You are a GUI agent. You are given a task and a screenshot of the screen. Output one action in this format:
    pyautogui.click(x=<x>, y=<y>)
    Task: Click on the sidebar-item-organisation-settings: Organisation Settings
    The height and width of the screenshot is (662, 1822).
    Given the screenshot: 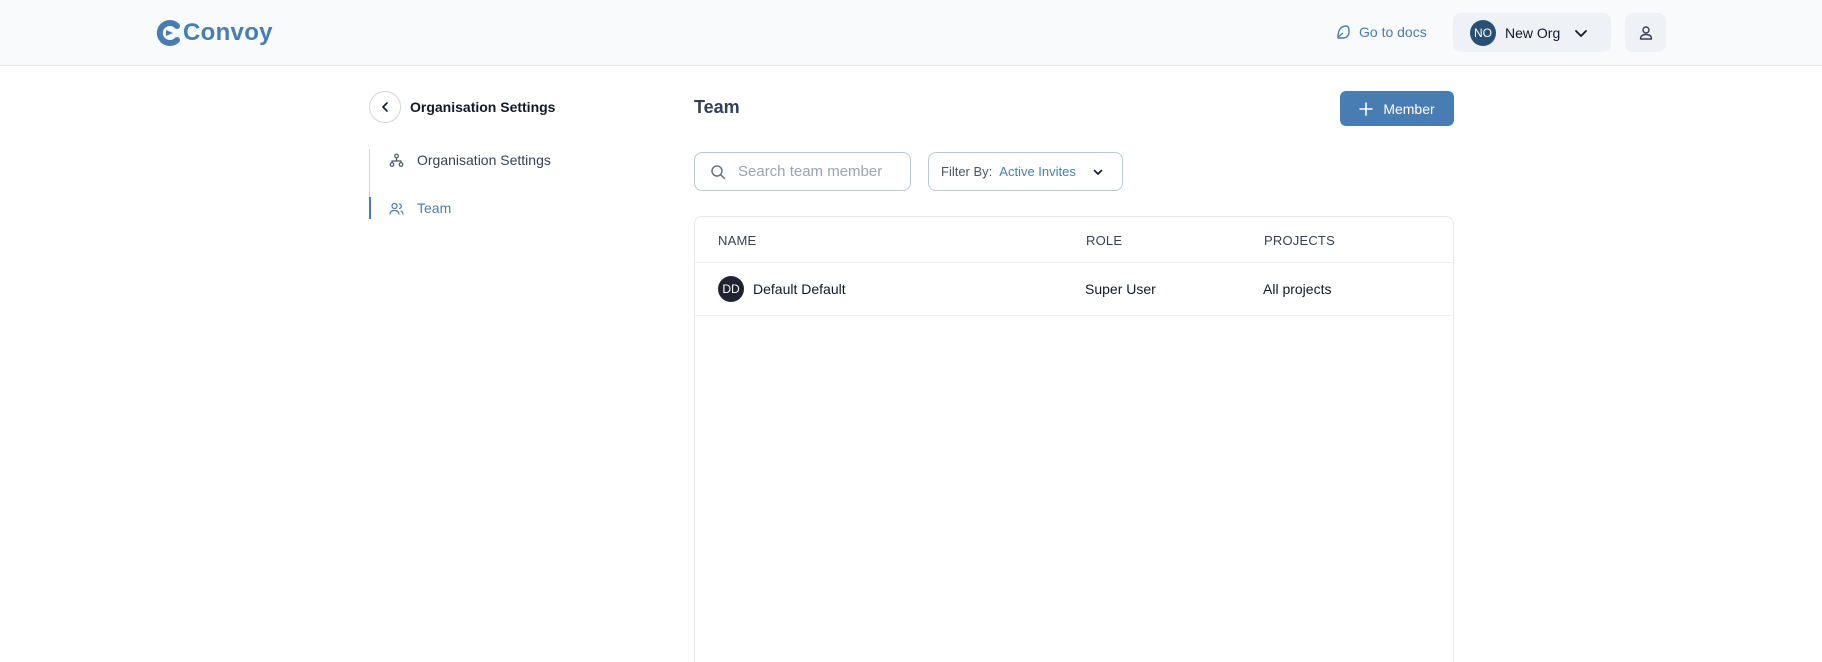 What is the action you would take?
    pyautogui.click(x=470, y=160)
    